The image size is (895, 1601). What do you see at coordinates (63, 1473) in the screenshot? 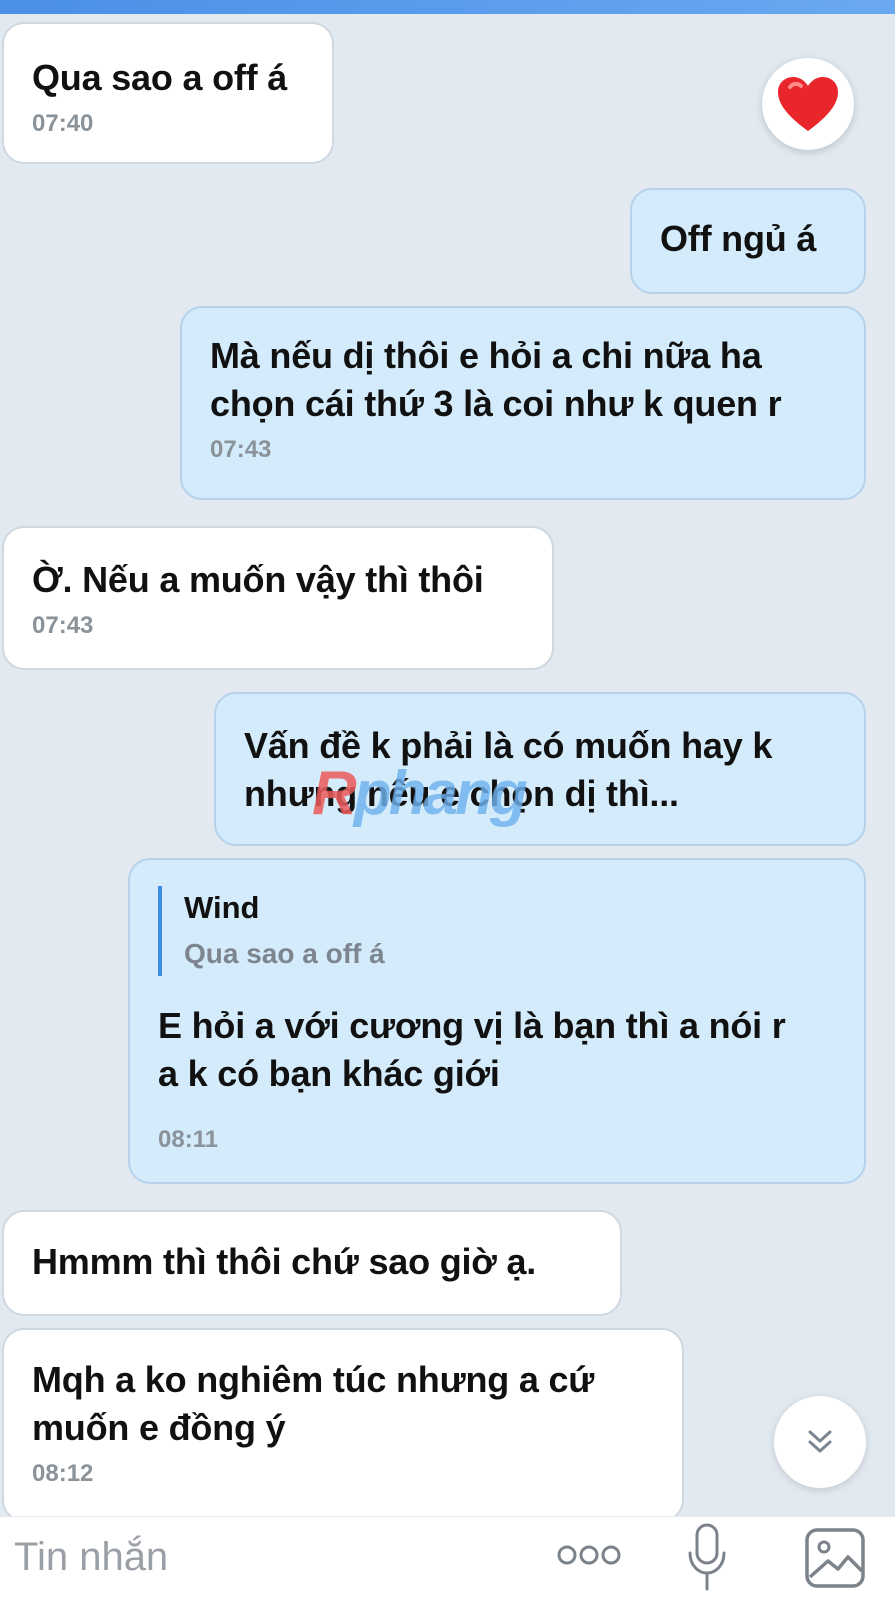
I see `message-time: 08:12` at bounding box center [63, 1473].